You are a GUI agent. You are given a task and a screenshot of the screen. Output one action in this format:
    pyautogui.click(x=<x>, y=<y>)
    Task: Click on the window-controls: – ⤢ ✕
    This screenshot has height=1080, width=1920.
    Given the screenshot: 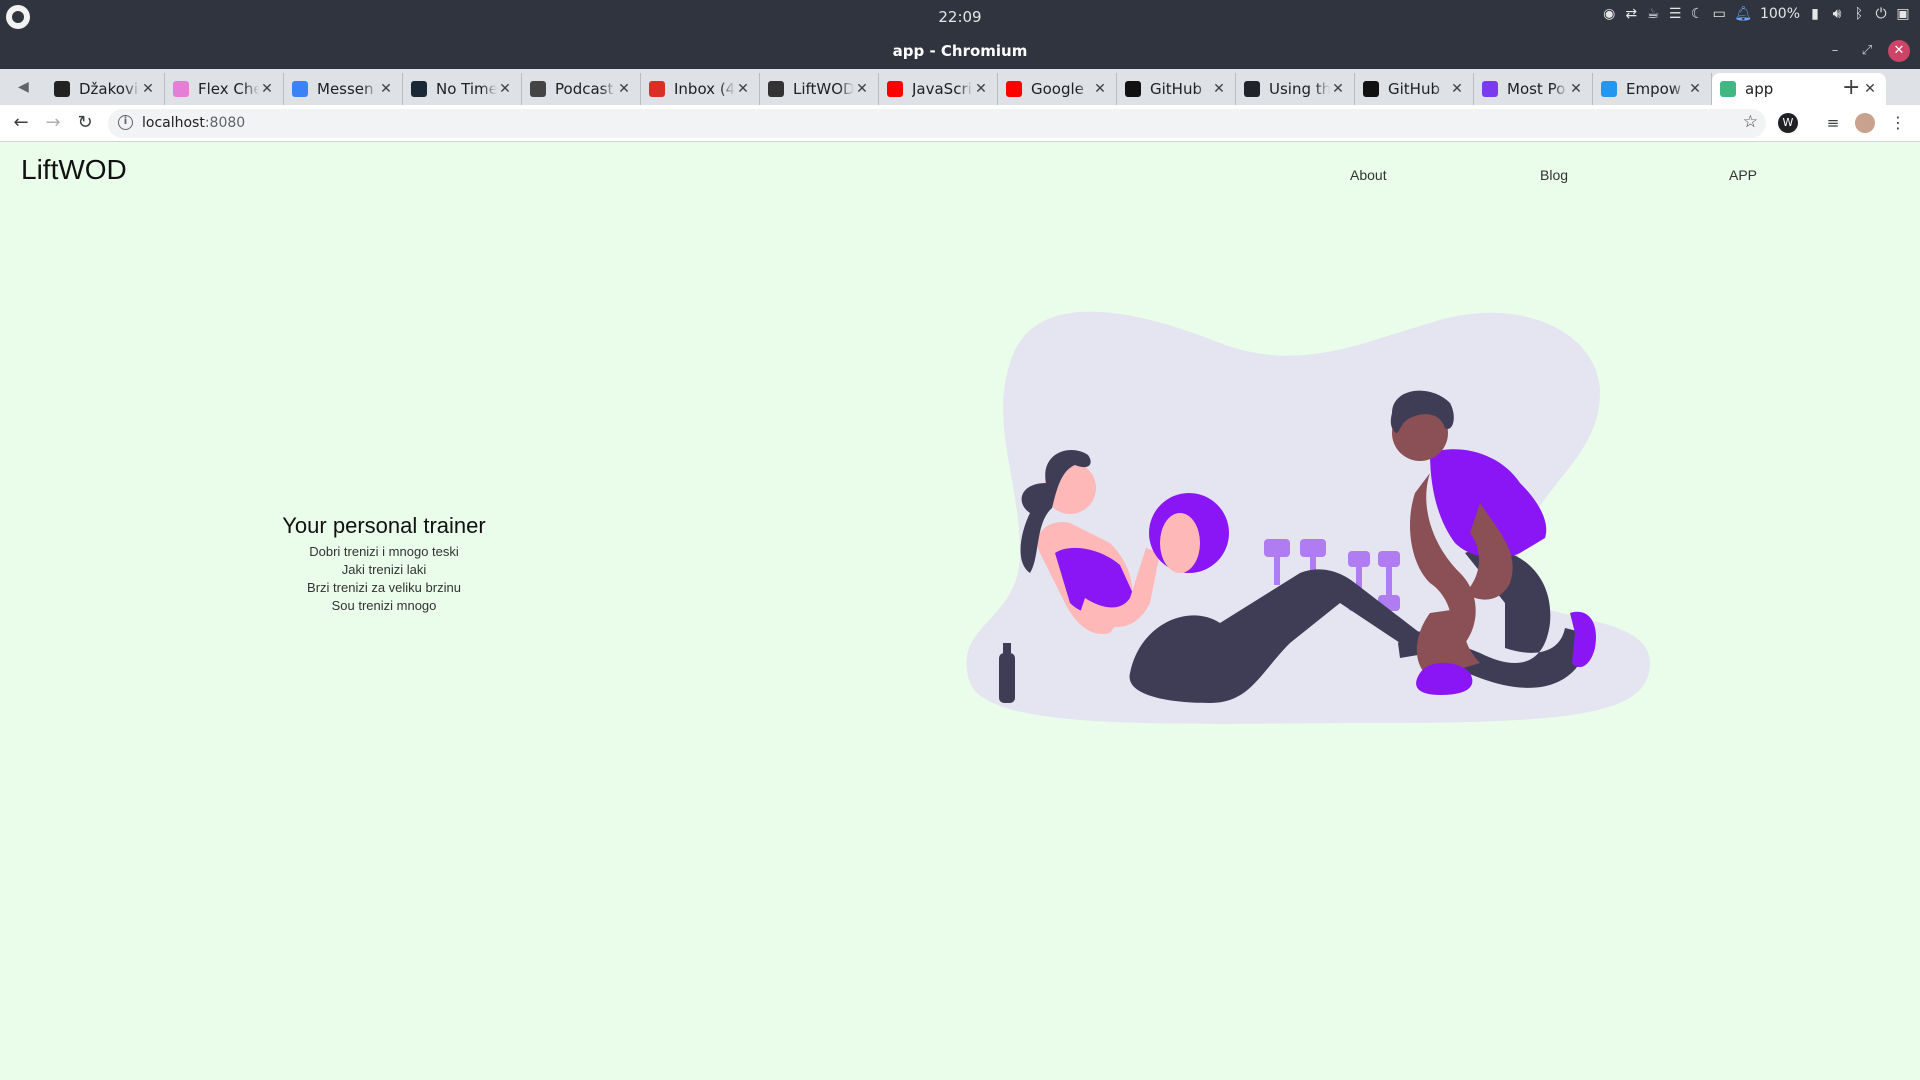 What is the action you would take?
    pyautogui.click(x=1867, y=51)
    